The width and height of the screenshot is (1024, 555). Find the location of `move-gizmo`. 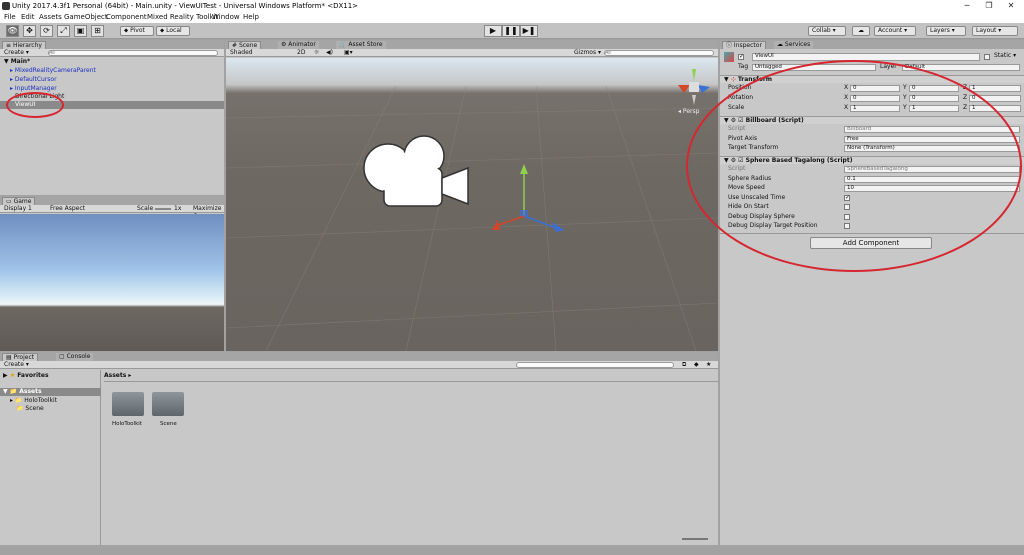

move-gizmo is located at coordinates (524, 200).